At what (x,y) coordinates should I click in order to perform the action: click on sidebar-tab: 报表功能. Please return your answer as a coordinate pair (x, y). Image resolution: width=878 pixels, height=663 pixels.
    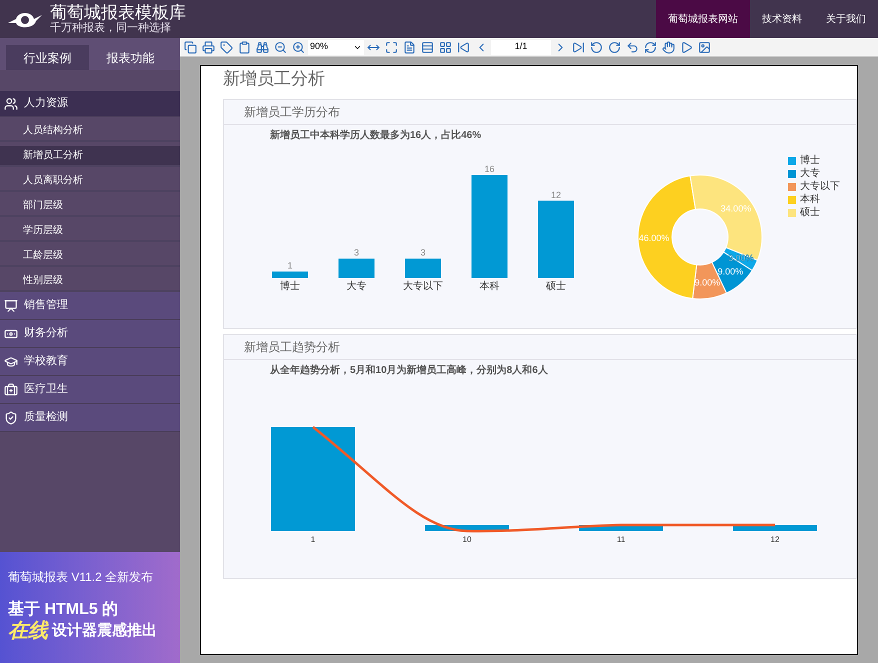
    Looking at the image, I should click on (130, 57).